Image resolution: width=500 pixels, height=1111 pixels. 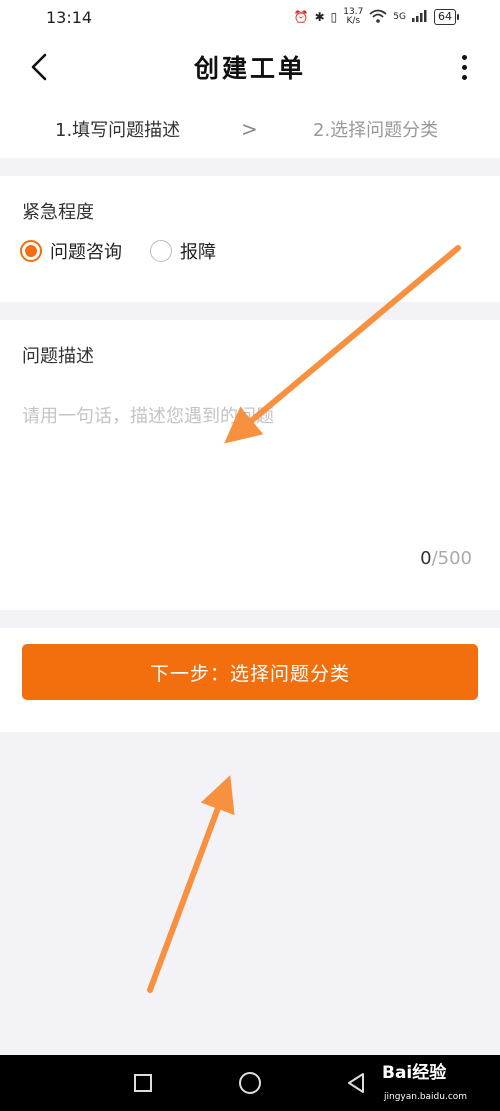 I want to click on home-button, so click(x=250, y=1083).